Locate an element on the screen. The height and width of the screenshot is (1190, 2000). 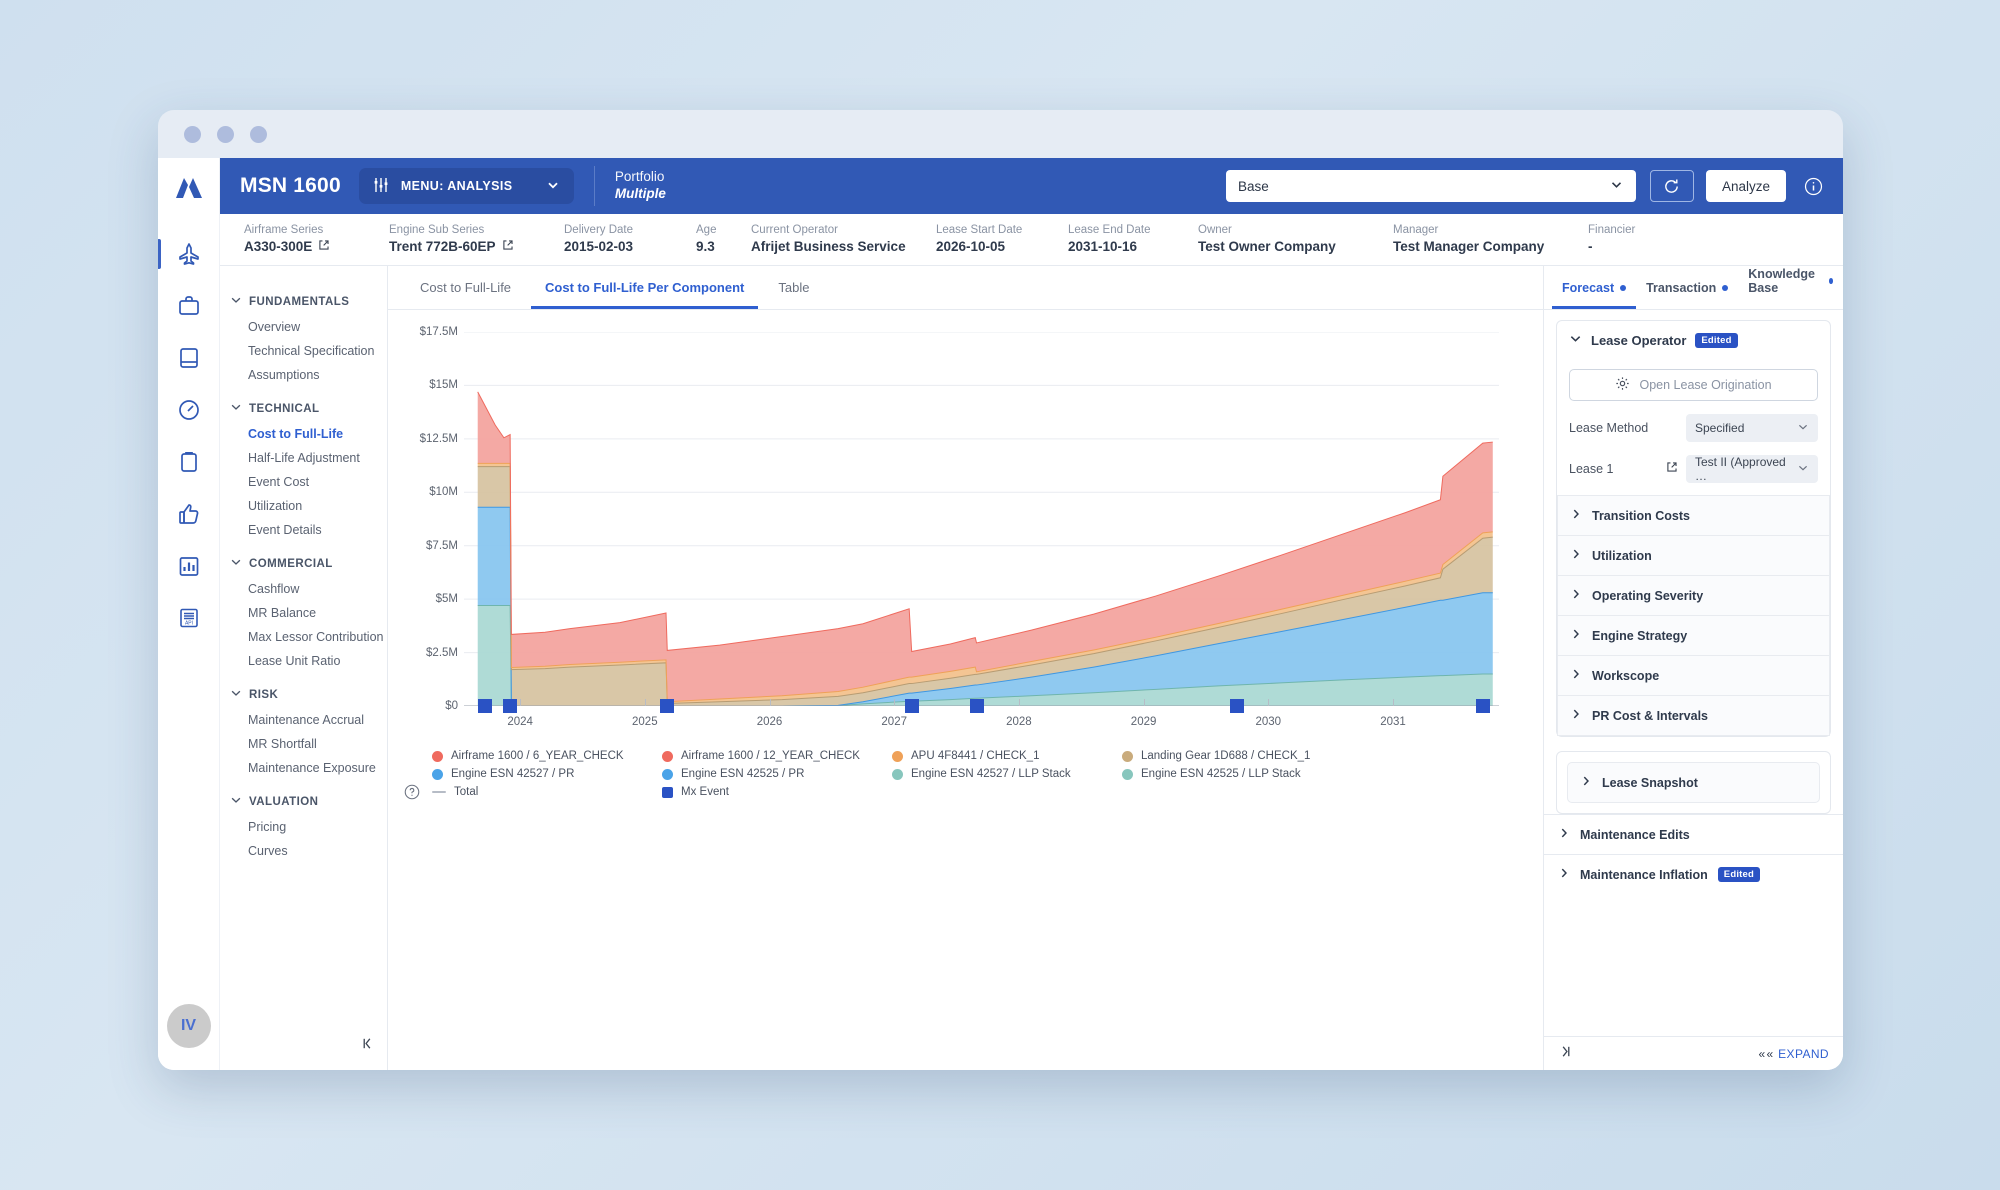
accordion-pr-cost-intervals: PR Cost & Intervals is located at coordinates (1693, 716).